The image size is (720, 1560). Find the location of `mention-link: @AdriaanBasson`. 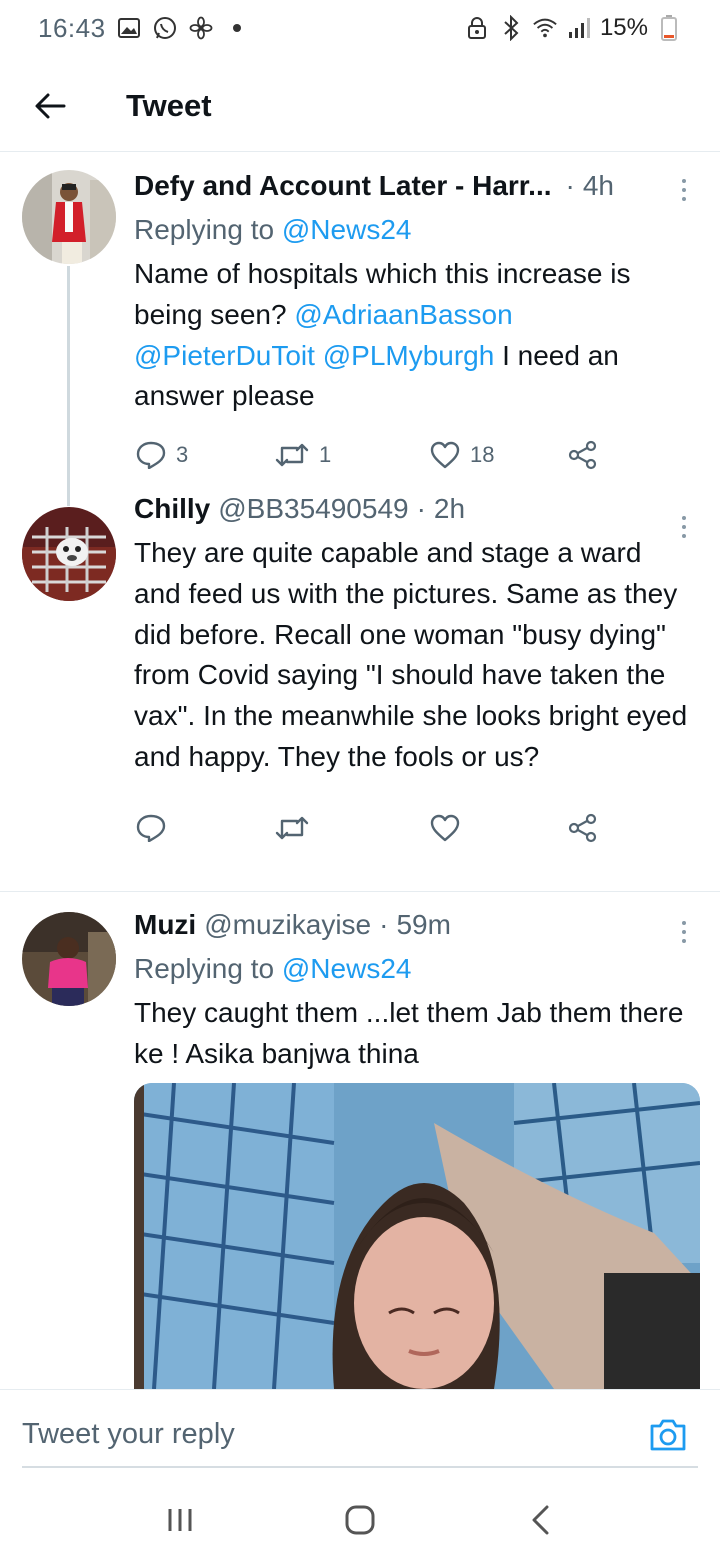

mention-link: @AdriaanBasson is located at coordinates (403, 314).